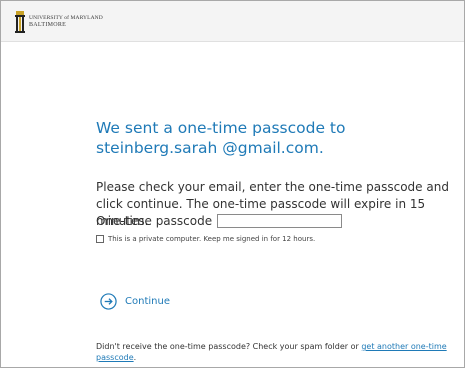 The height and width of the screenshot is (368, 465). What do you see at coordinates (232, 21) in the screenshot?
I see `header-bar: UNIVERSITY of MARYLAND BALTIMORE` at bounding box center [232, 21].